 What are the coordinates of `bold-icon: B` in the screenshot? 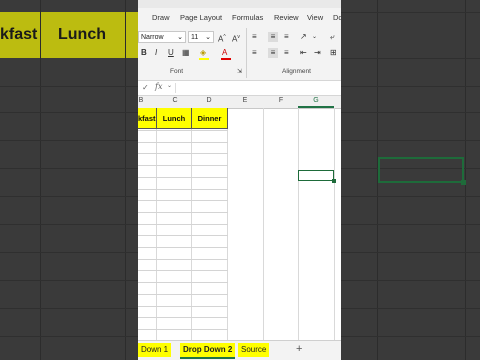 It's located at (144, 53).